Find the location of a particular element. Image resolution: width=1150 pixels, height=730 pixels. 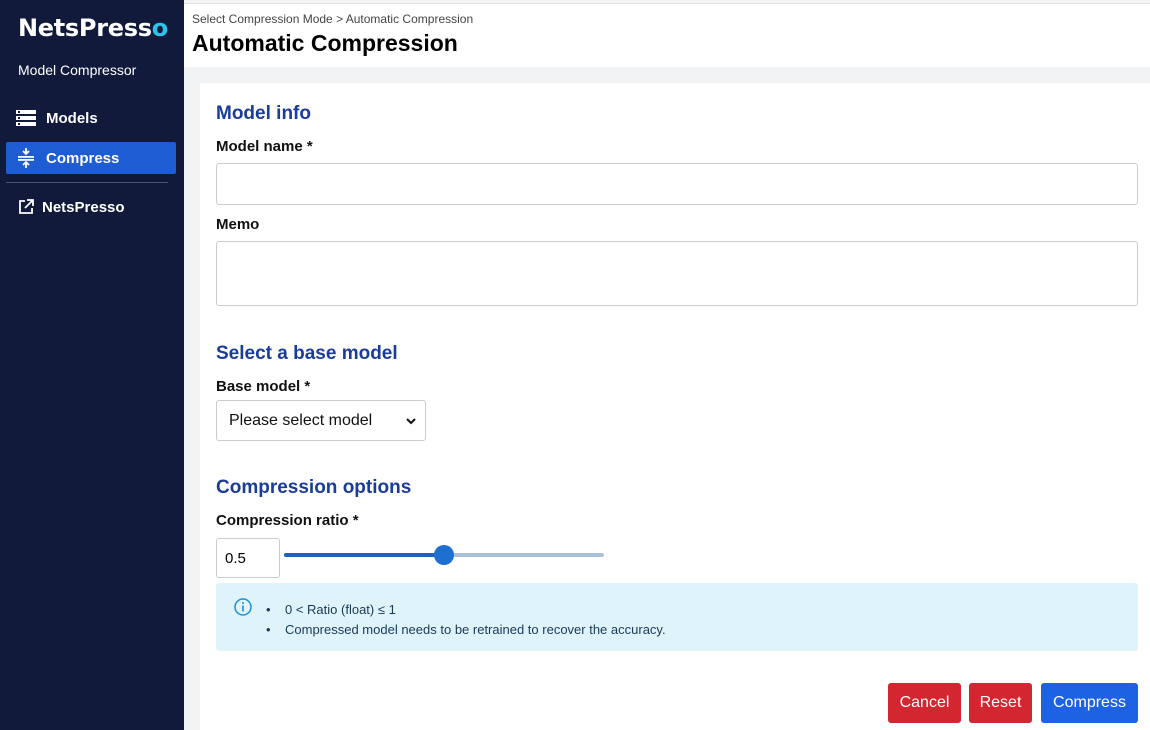

base-model-select: Please select model is located at coordinates (321, 420).